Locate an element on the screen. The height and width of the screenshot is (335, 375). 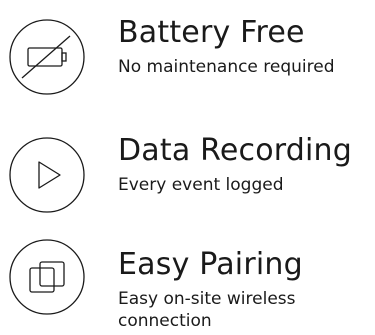
play-icon is located at coordinates (47, 175).